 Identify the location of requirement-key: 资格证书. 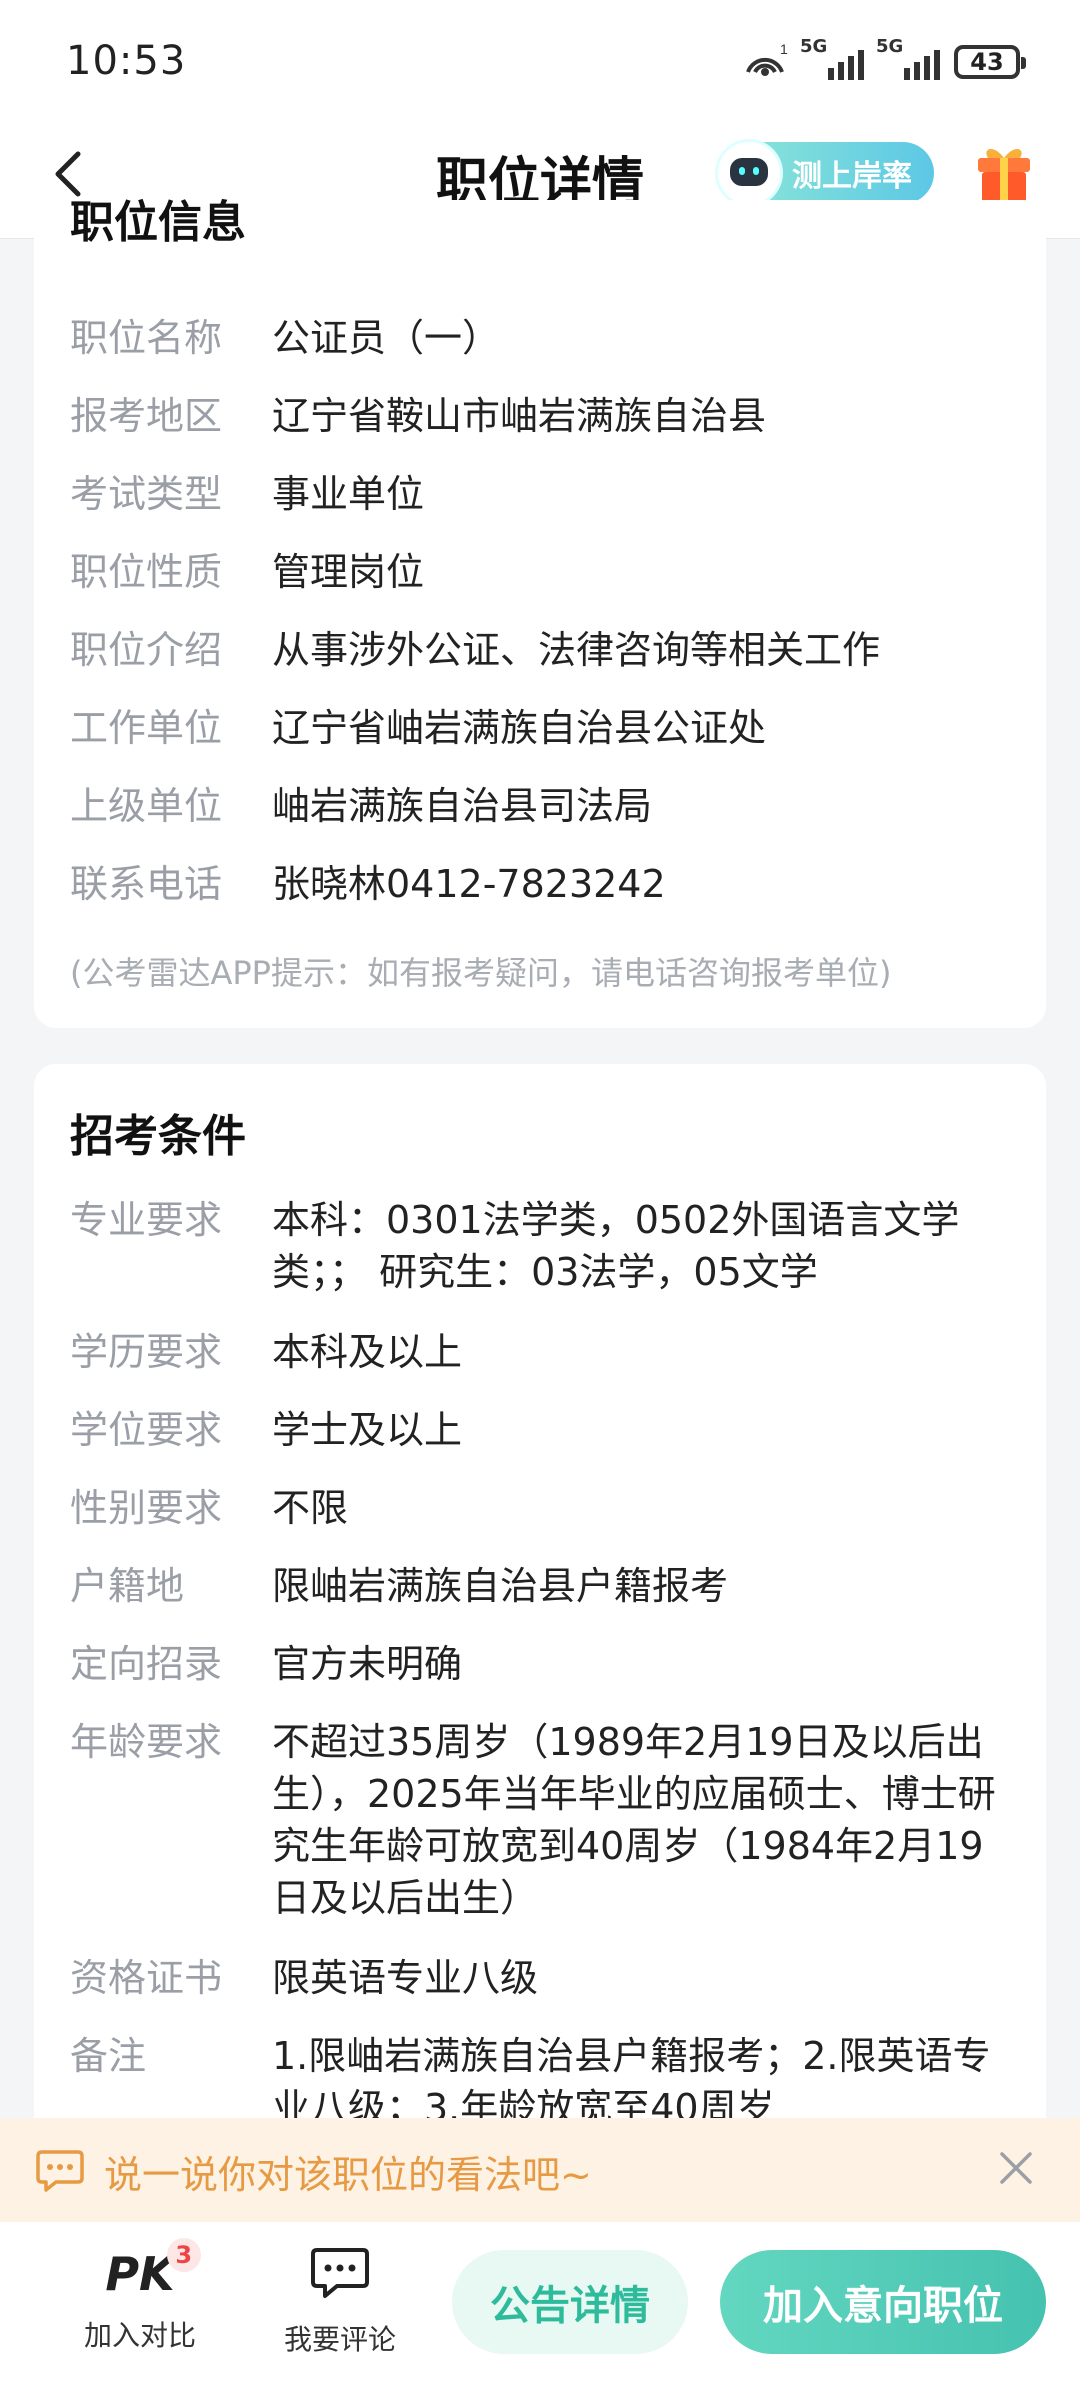
(146, 1978).